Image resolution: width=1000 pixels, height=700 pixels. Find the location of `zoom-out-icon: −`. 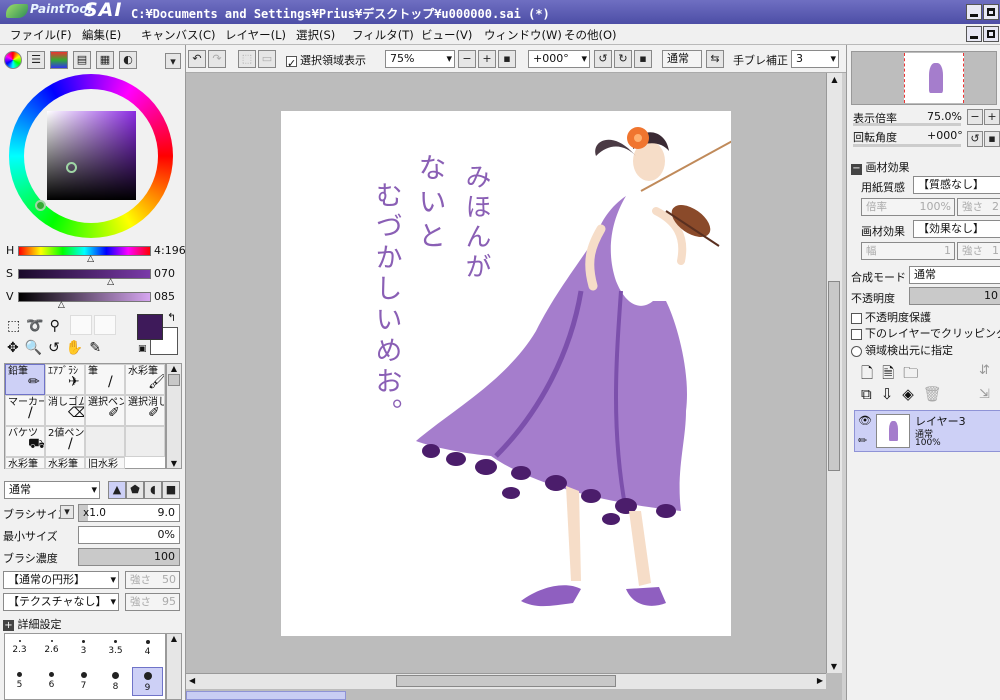

zoom-out-icon: − is located at coordinates (467, 59).